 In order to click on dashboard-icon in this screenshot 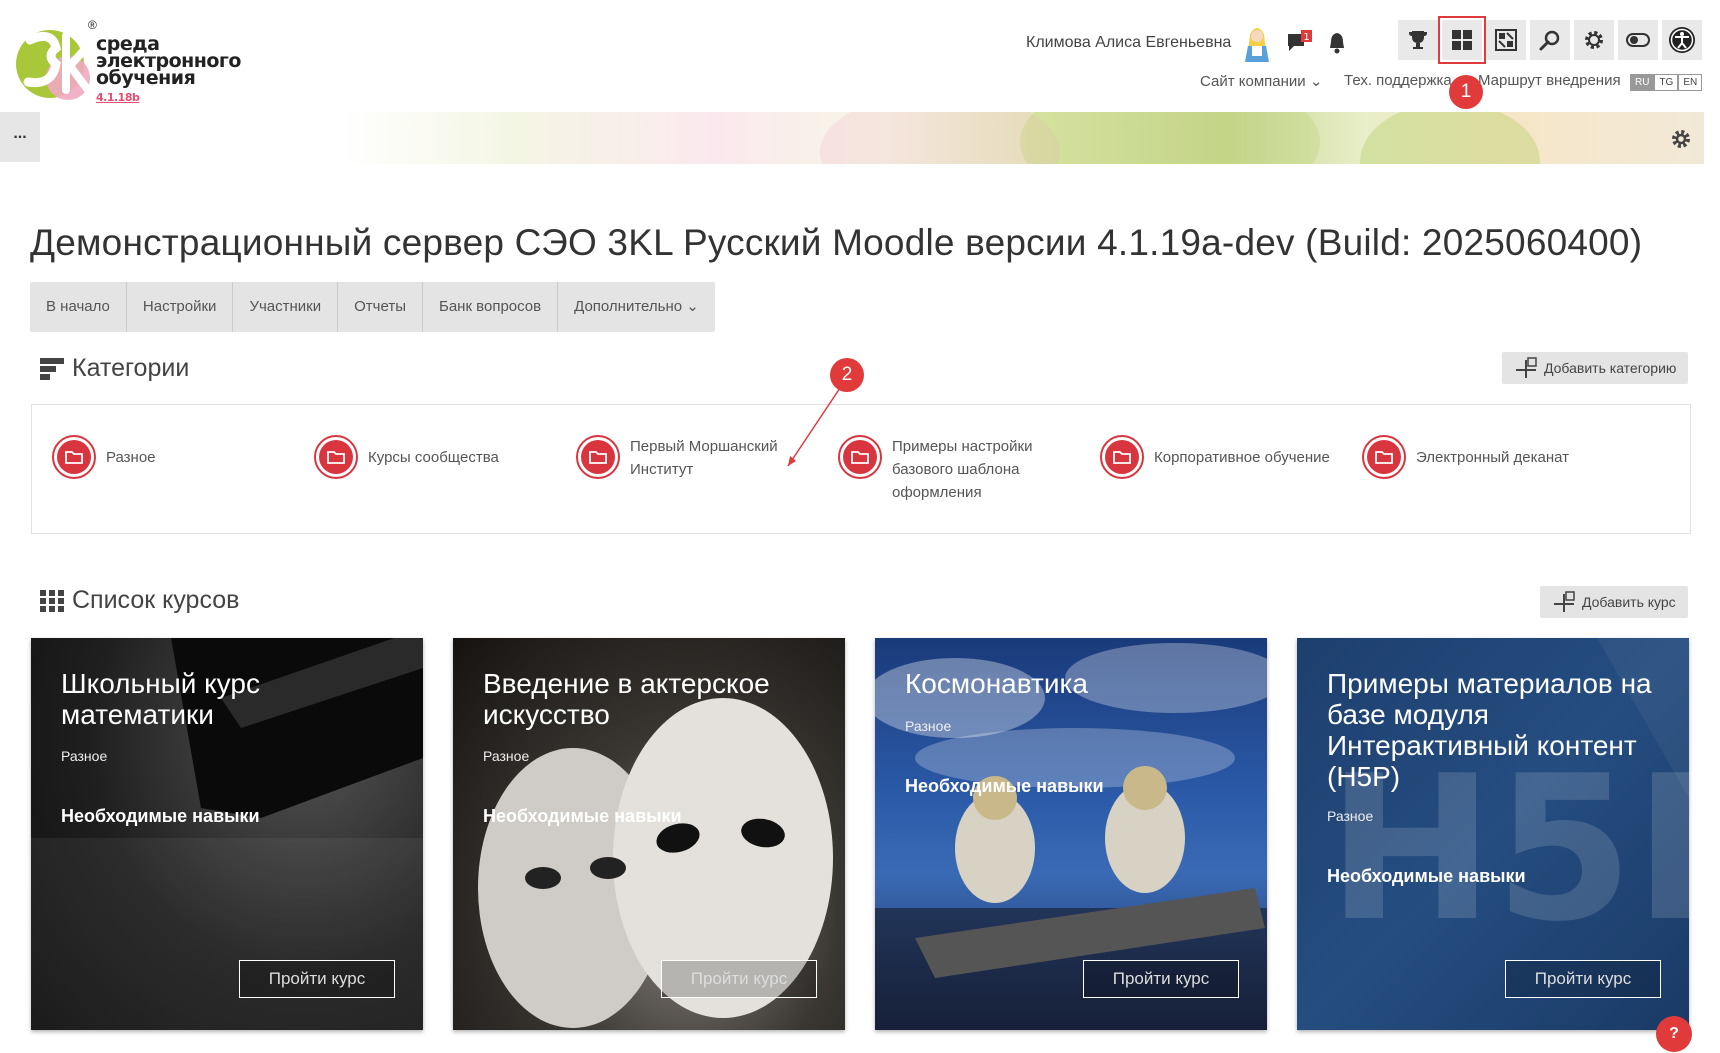, I will do `click(1462, 40)`.